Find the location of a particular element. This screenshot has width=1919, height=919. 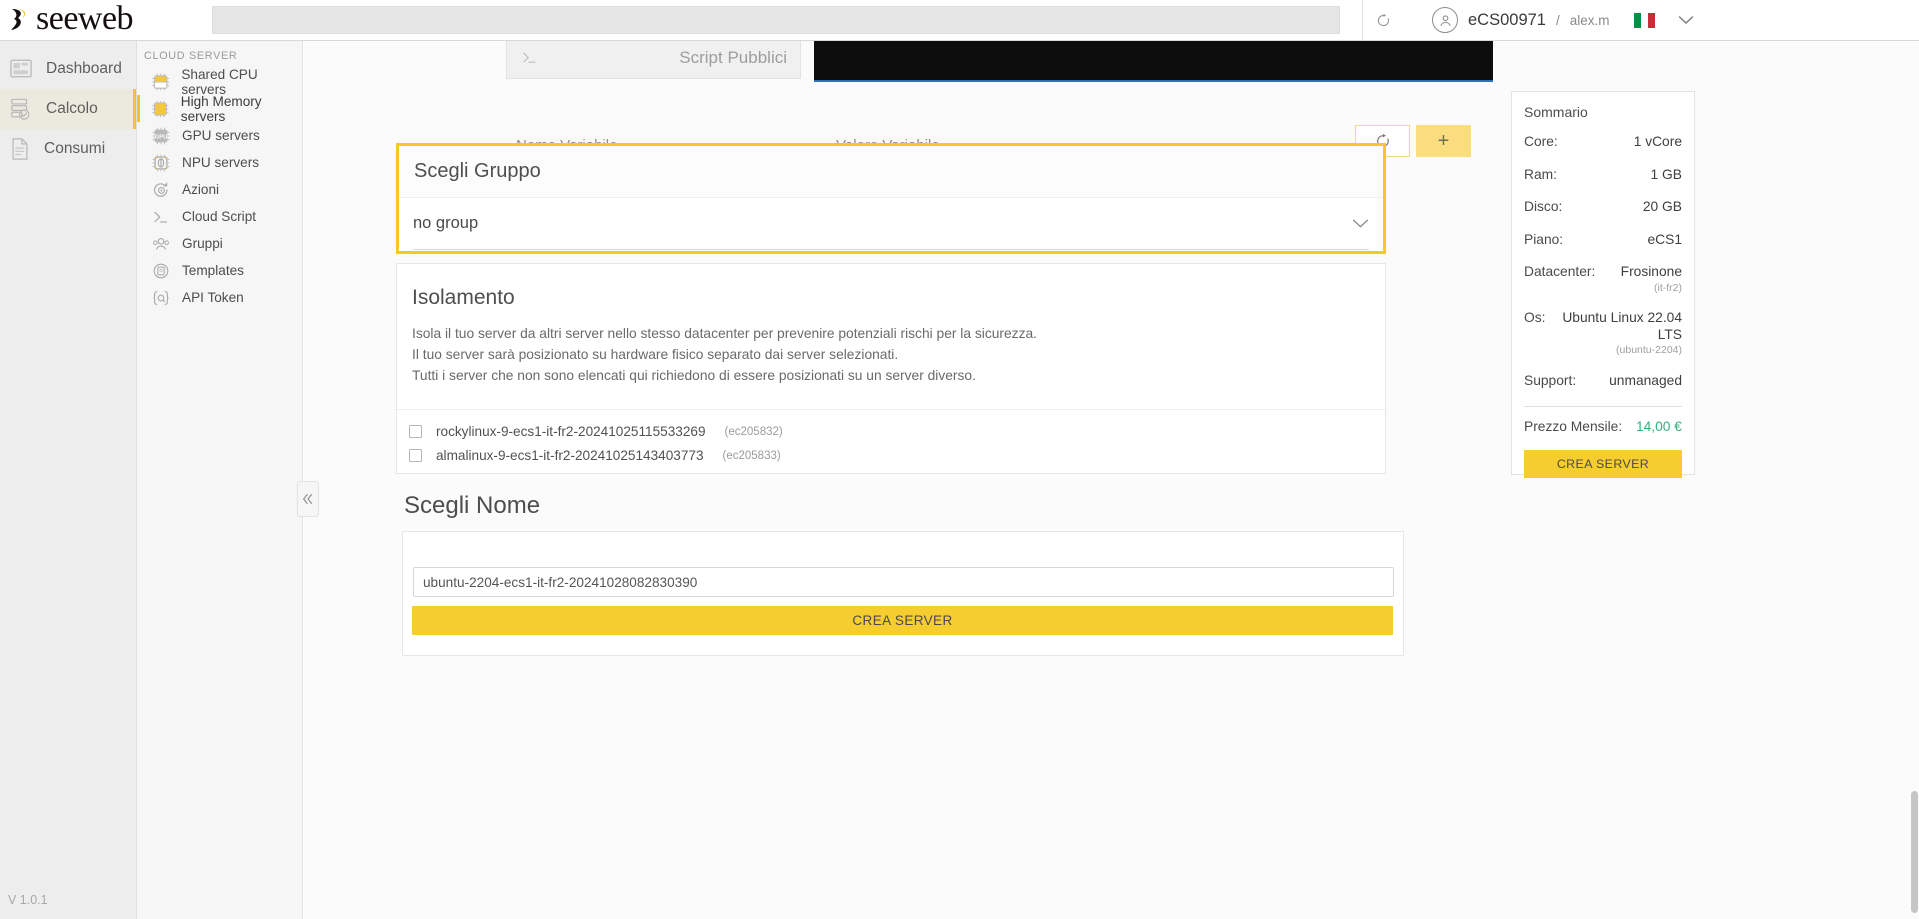

sidebar-item-calcolo: Calcolo is located at coordinates (68, 109).